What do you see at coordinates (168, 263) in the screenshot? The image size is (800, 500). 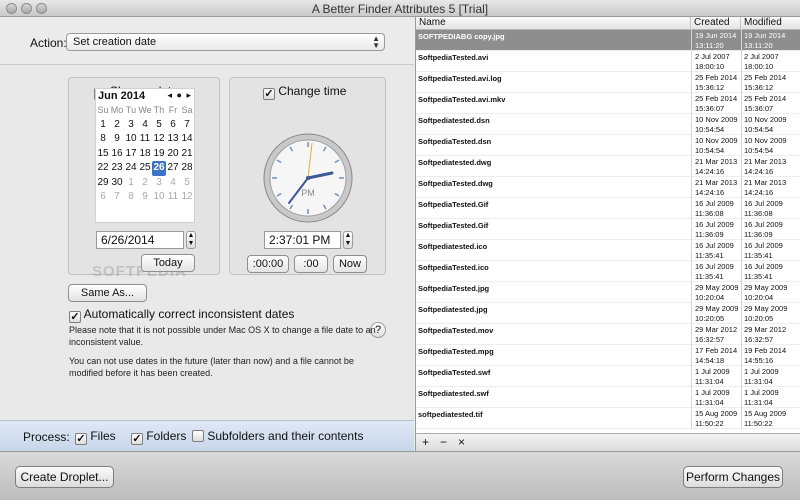 I see `today-button: Today` at bounding box center [168, 263].